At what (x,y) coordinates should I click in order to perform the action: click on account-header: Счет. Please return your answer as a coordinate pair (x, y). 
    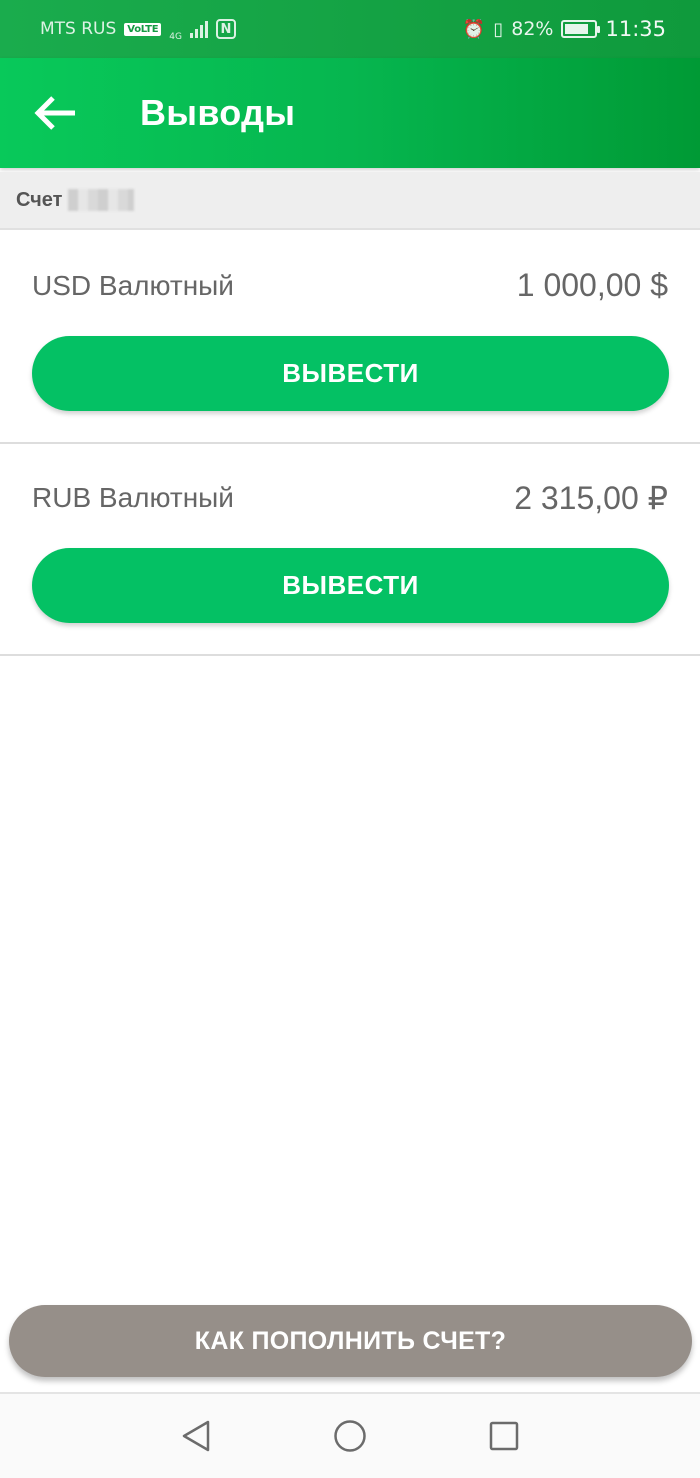
    Looking at the image, I should click on (350, 201).